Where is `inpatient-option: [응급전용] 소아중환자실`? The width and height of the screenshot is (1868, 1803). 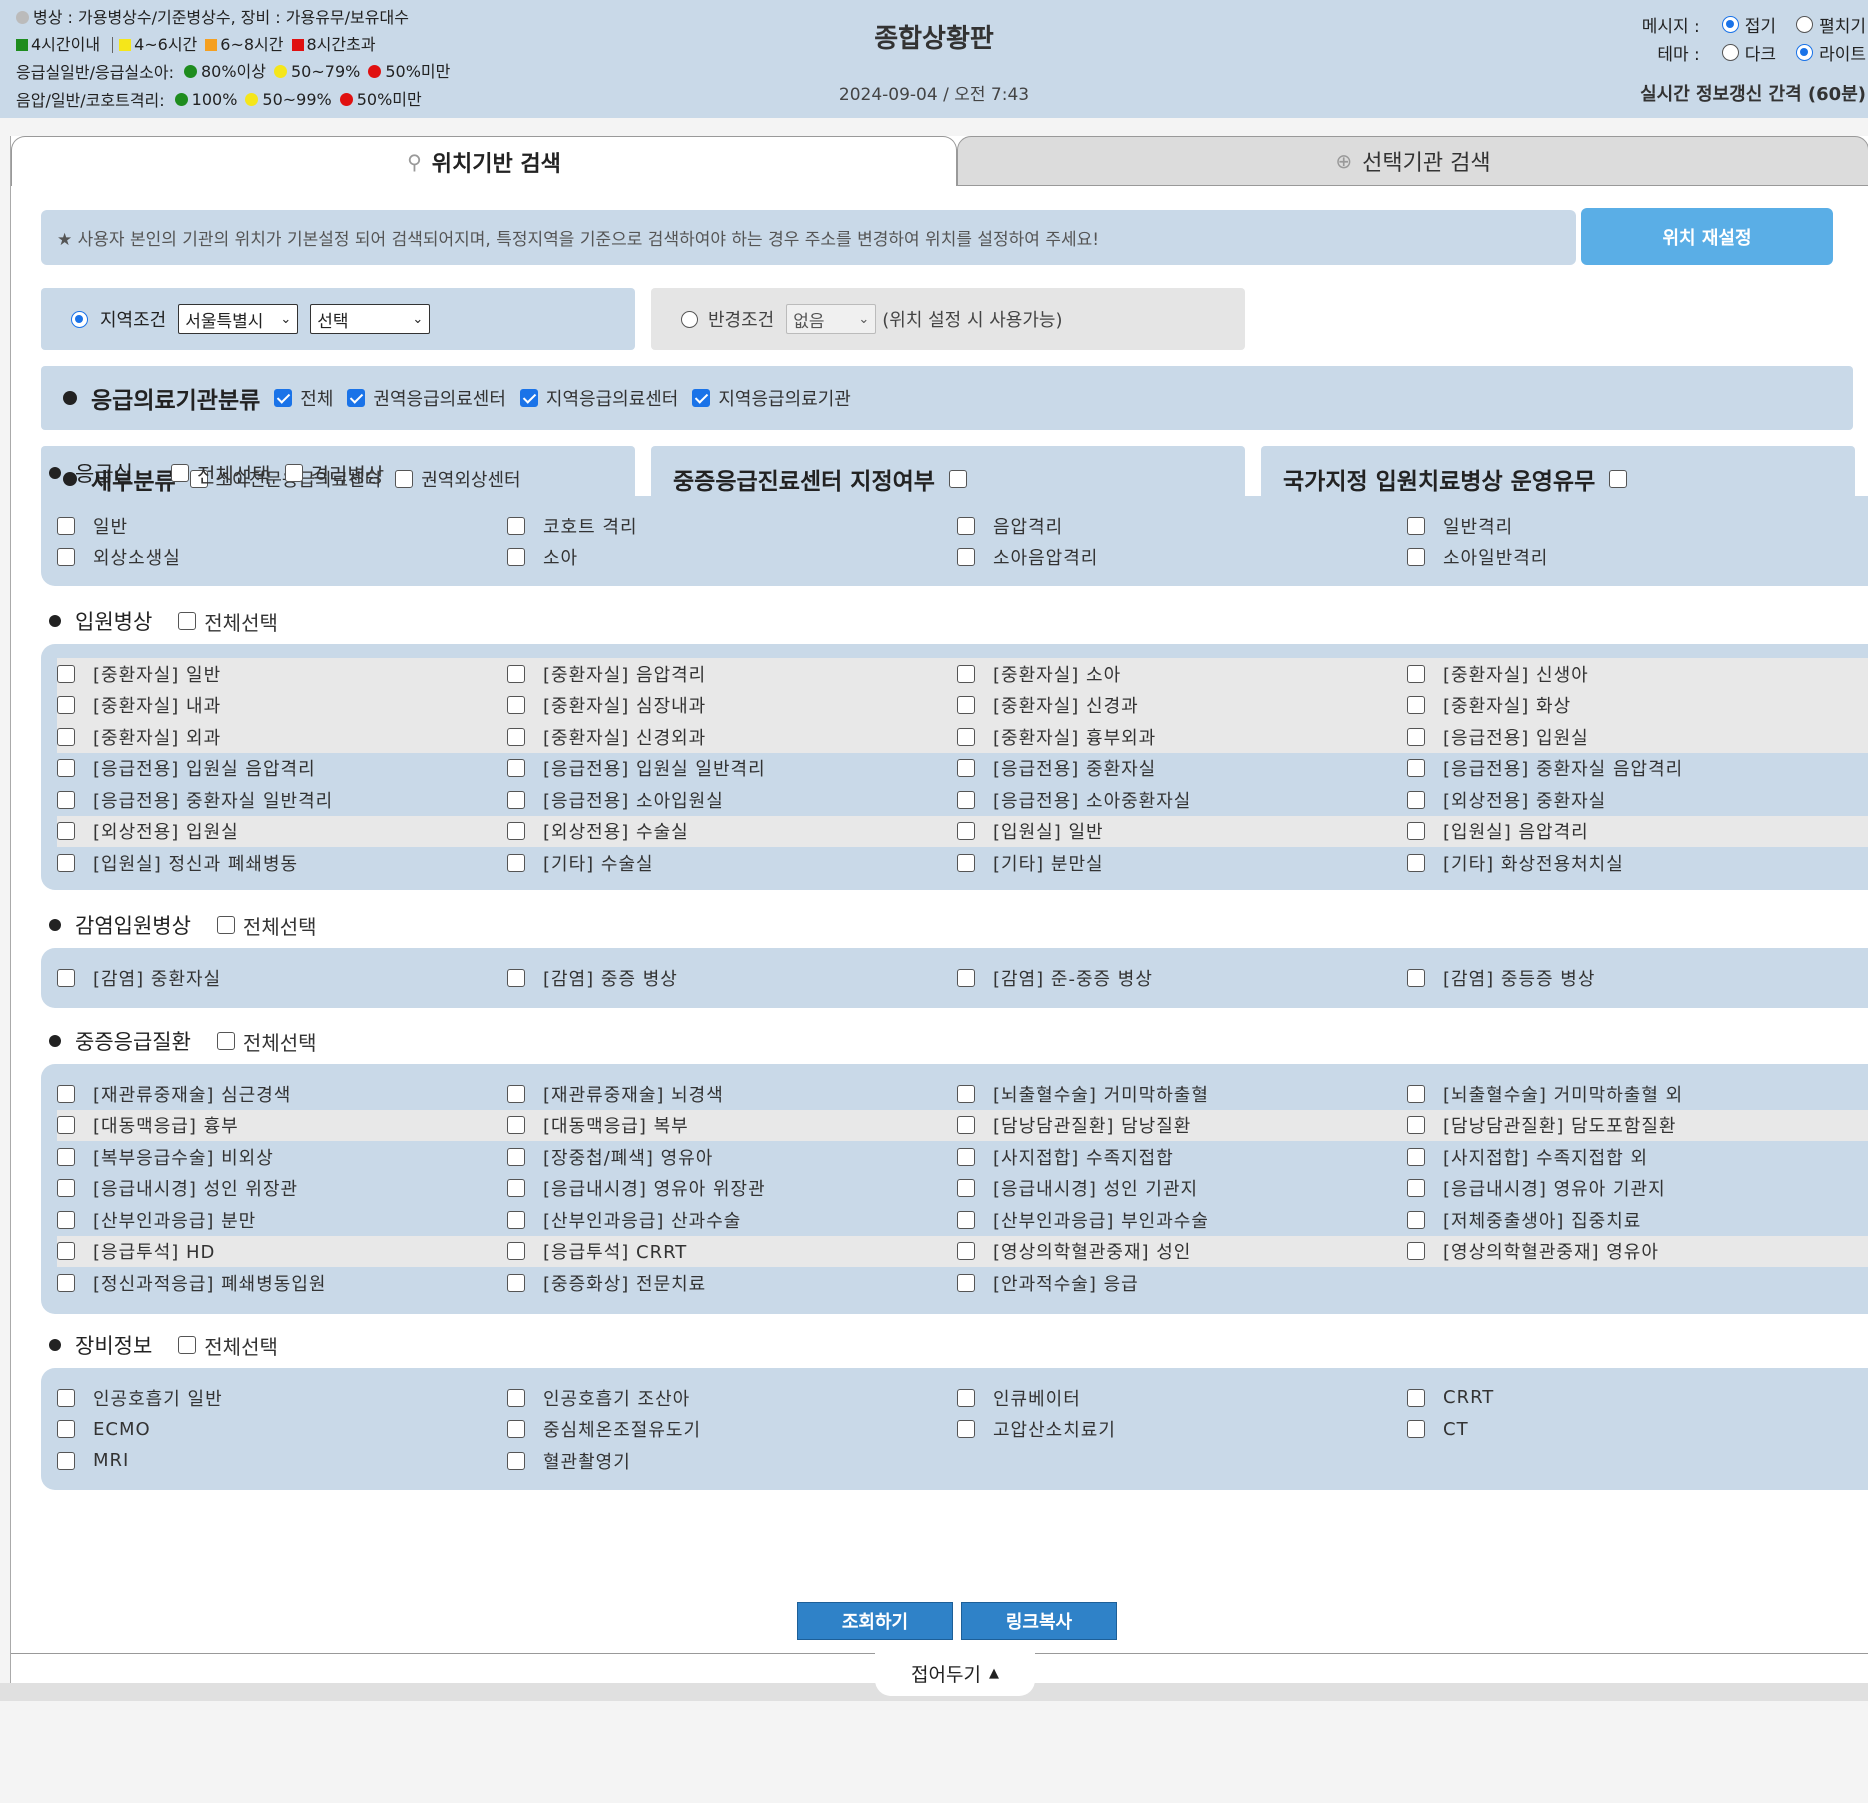 inpatient-option: [응급전용] 소아중환자실 is located at coordinates (1182, 800).